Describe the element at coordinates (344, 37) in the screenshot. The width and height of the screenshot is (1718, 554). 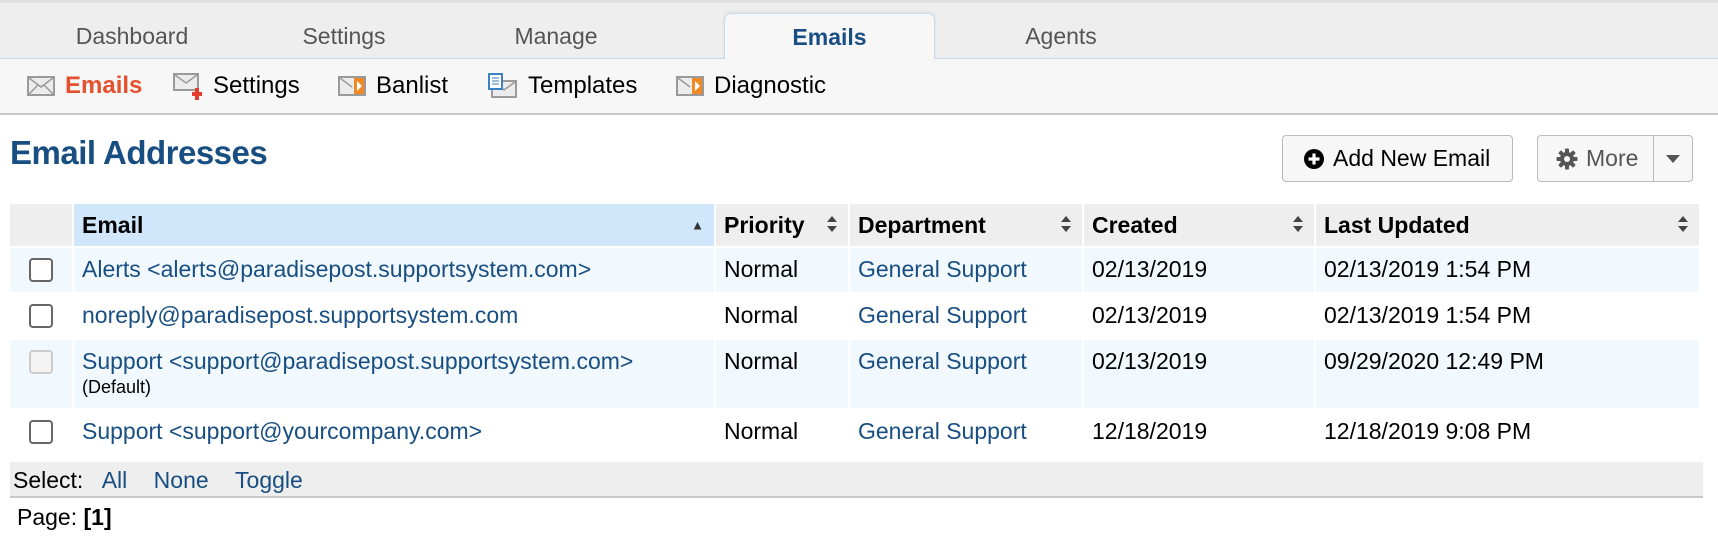
I see `tab-settings: Settings` at that location.